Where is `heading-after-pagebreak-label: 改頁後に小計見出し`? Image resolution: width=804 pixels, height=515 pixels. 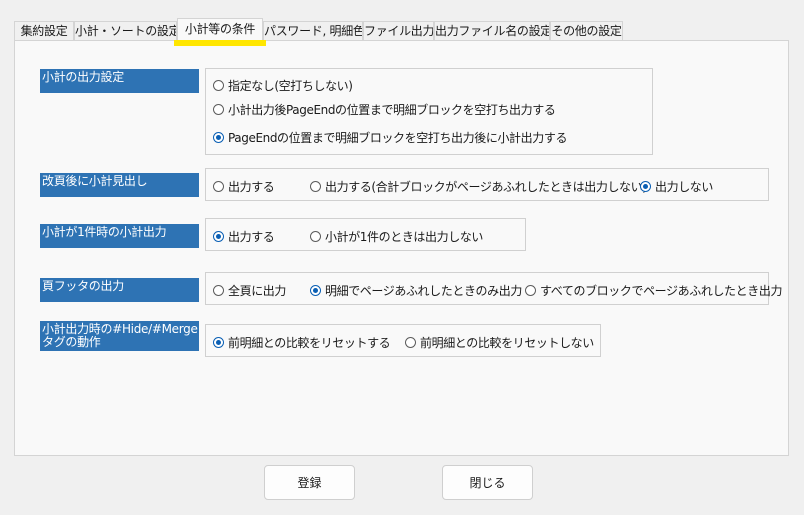 heading-after-pagebreak-label: 改頁後に小計見出し is located at coordinates (119, 185).